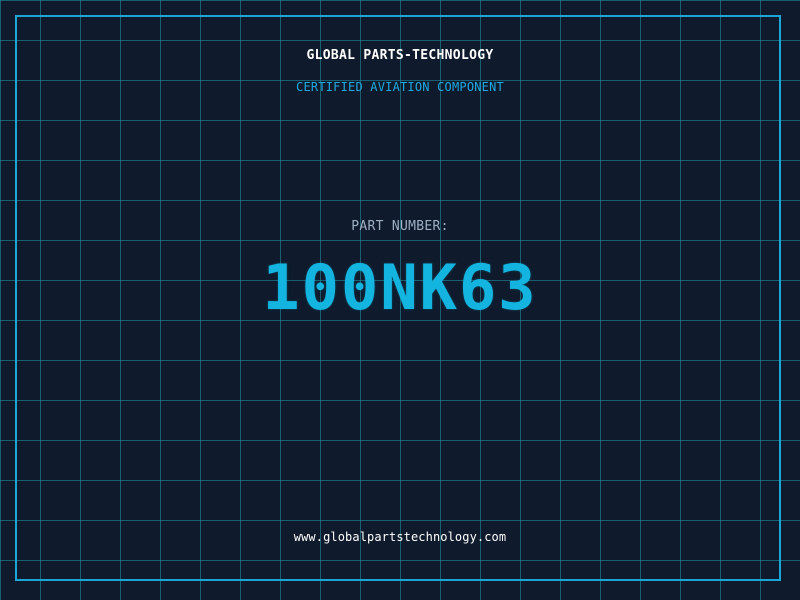 The height and width of the screenshot is (600, 800). Describe the element at coordinates (400, 87) in the screenshot. I see `certification-subtitle: CERTIFIED AVIATION COMPONENT` at that location.